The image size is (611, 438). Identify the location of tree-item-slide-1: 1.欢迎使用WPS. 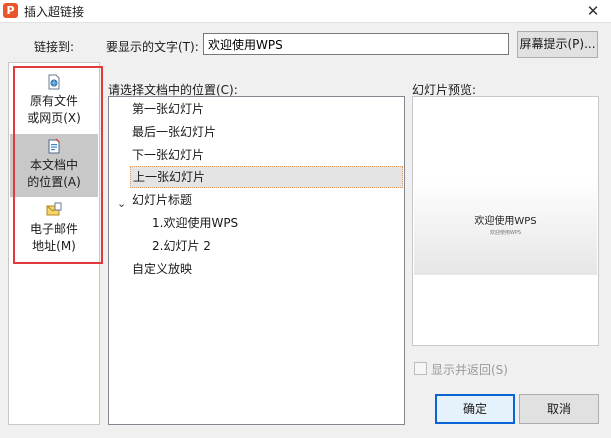
(195, 223).